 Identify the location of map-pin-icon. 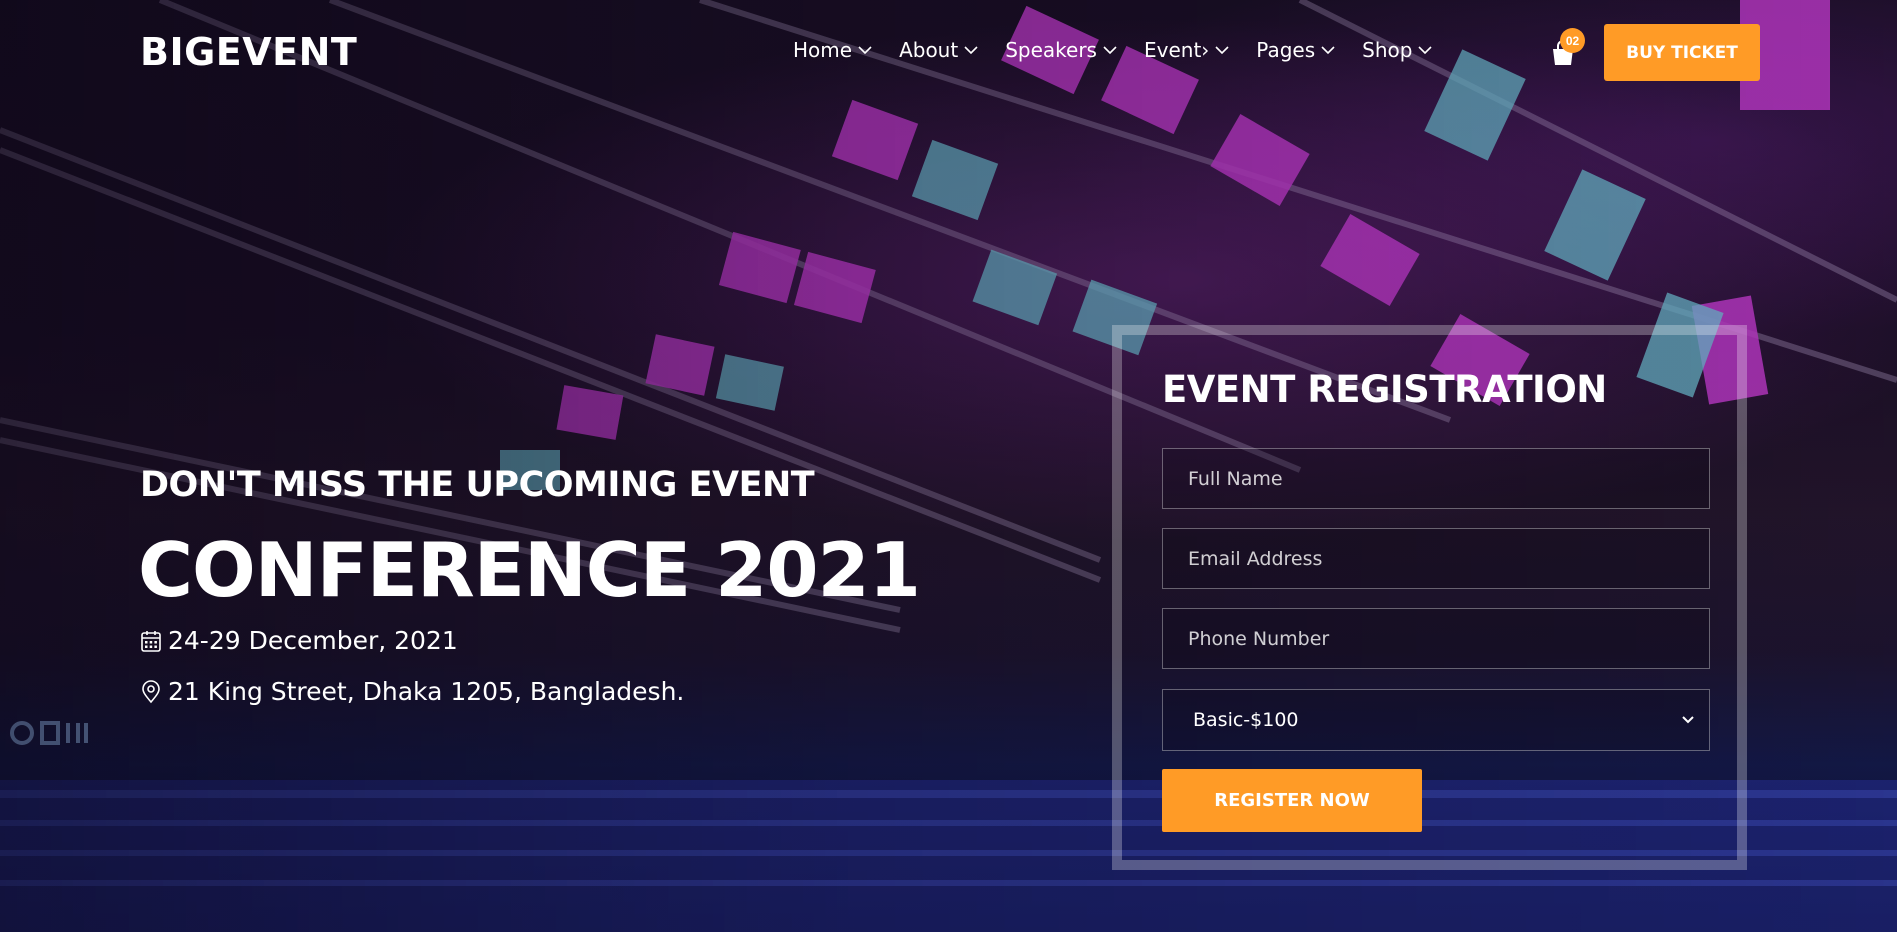
(151, 691).